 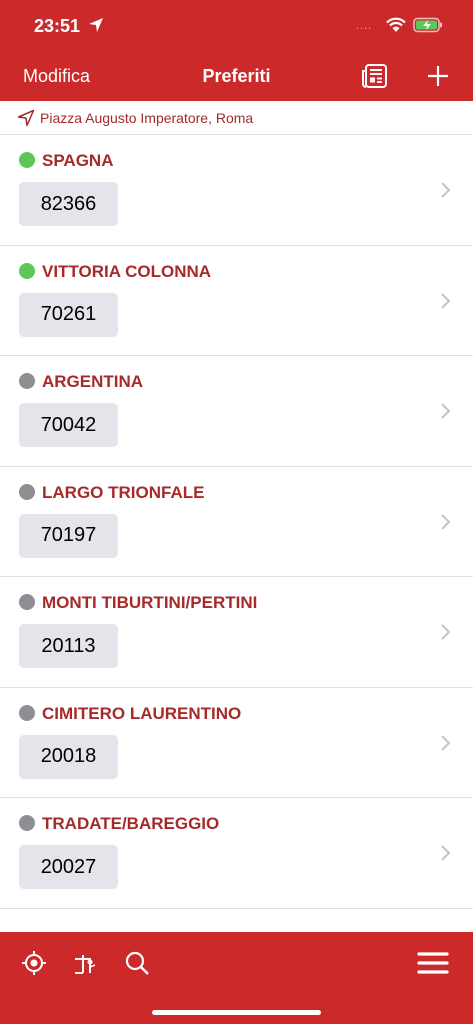 I want to click on battery-charging-icon, so click(x=427, y=25).